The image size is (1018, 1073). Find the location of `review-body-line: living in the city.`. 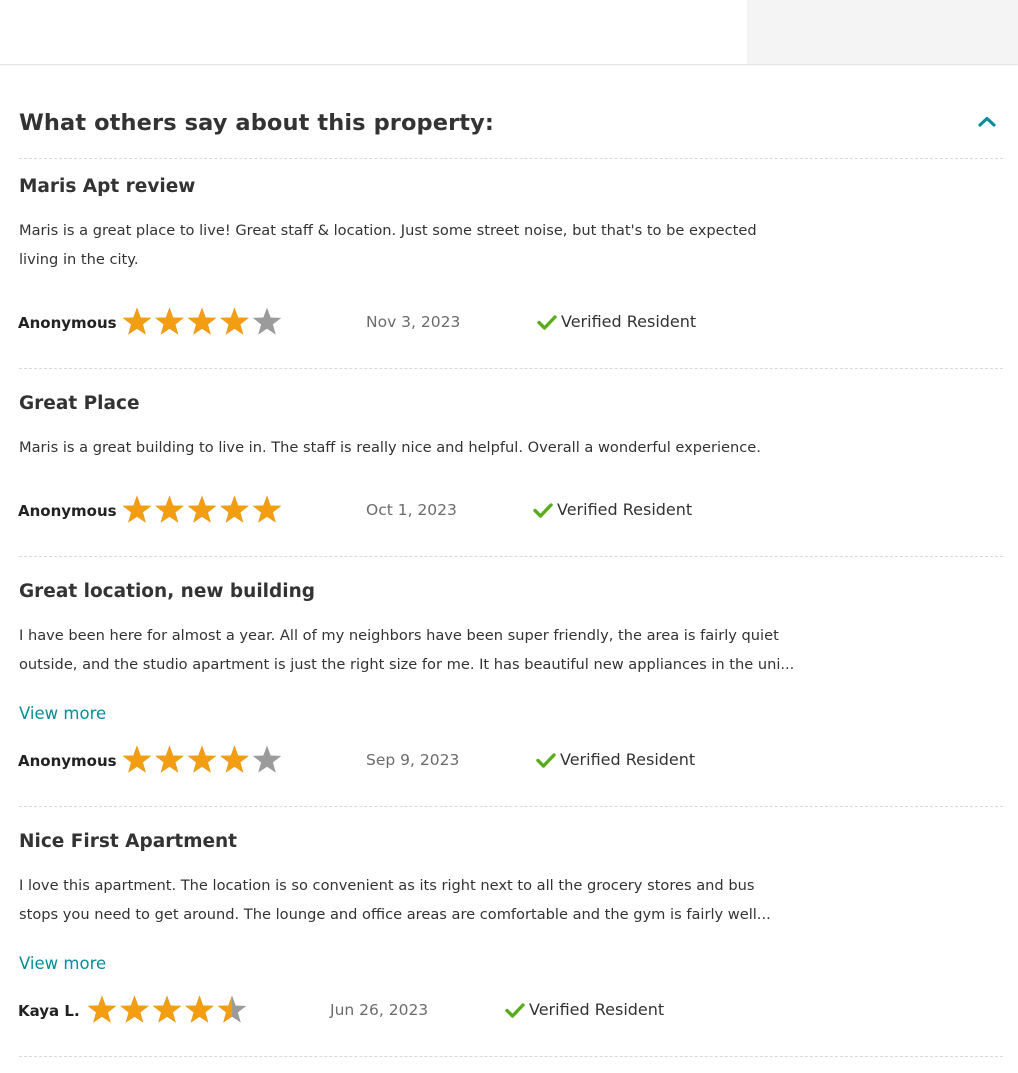

review-body-line: living in the city. is located at coordinates (79, 259).